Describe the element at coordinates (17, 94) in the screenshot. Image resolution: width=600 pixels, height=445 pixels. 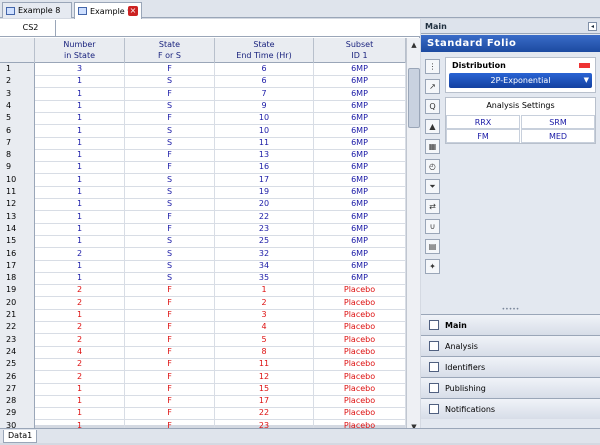
I see `row-number: 3` at that location.